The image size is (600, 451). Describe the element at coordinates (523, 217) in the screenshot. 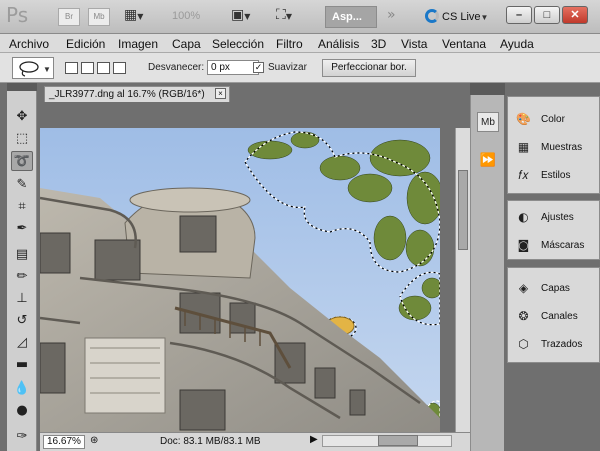

I see `adjustments-icon: ◐` at that location.